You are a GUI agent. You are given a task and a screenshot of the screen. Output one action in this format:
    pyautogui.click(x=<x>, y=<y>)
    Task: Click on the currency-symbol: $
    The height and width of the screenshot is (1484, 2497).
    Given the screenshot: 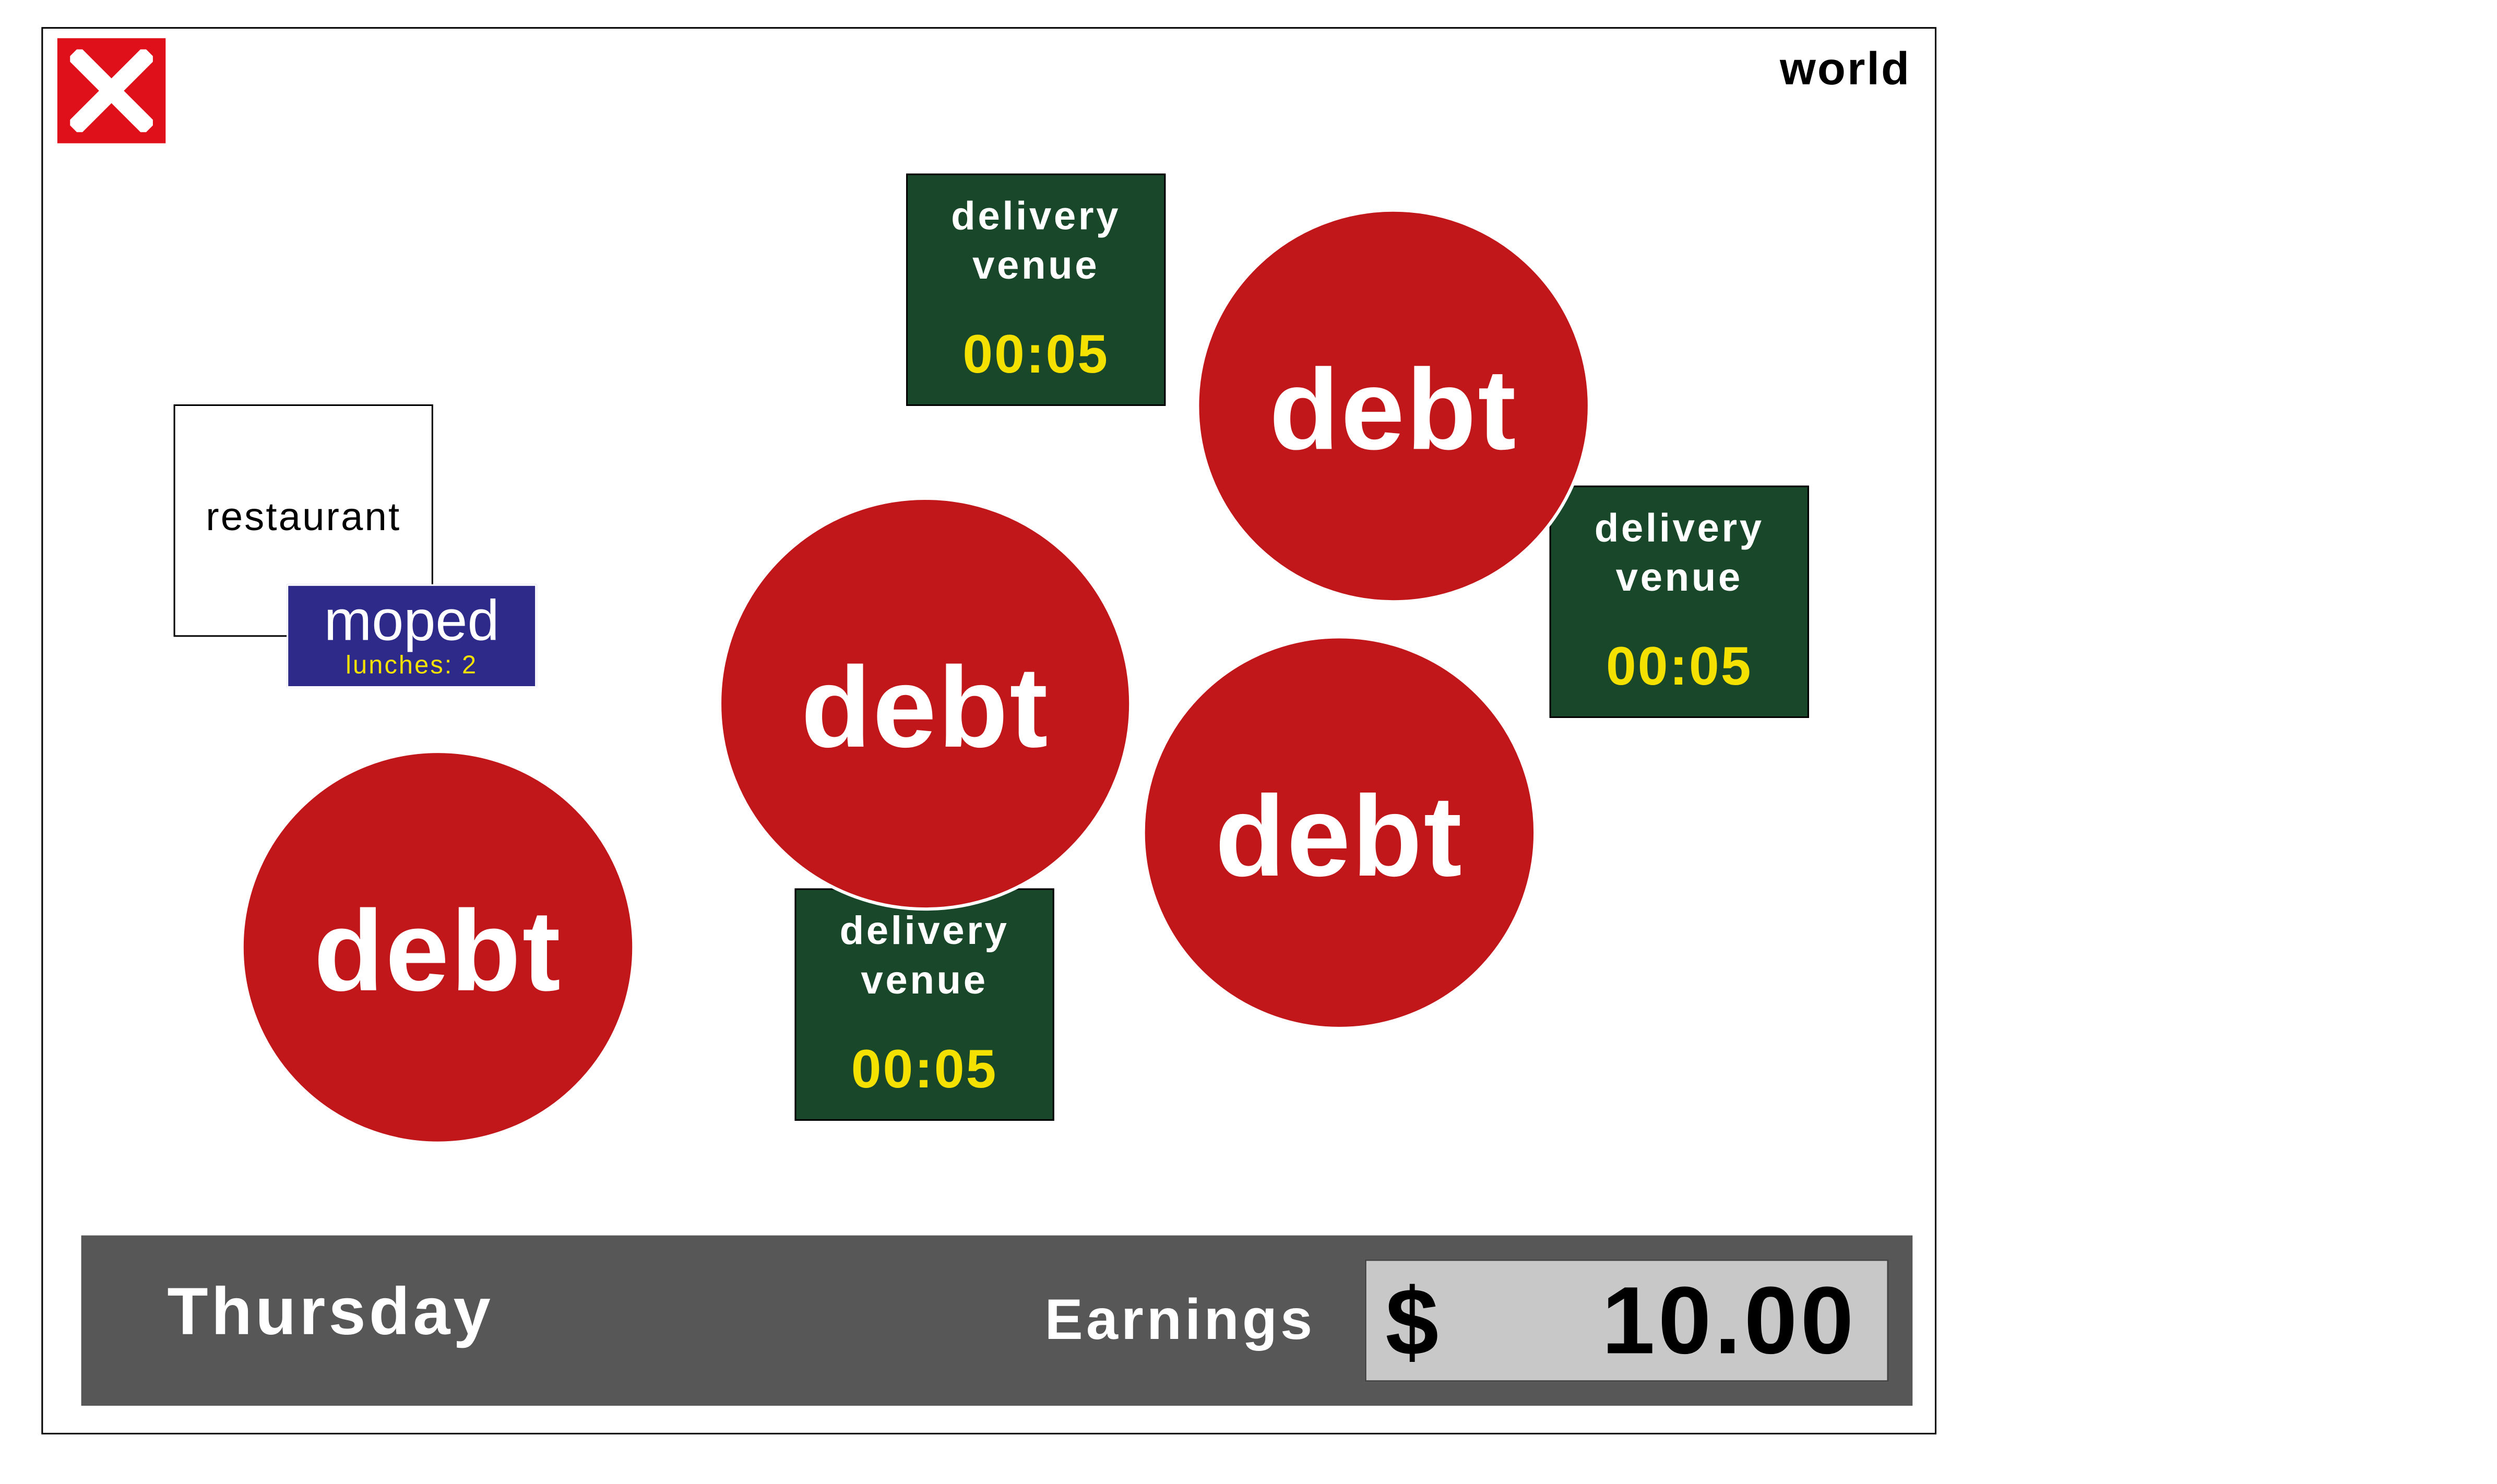 What is the action you would take?
    pyautogui.click(x=1412, y=1322)
    